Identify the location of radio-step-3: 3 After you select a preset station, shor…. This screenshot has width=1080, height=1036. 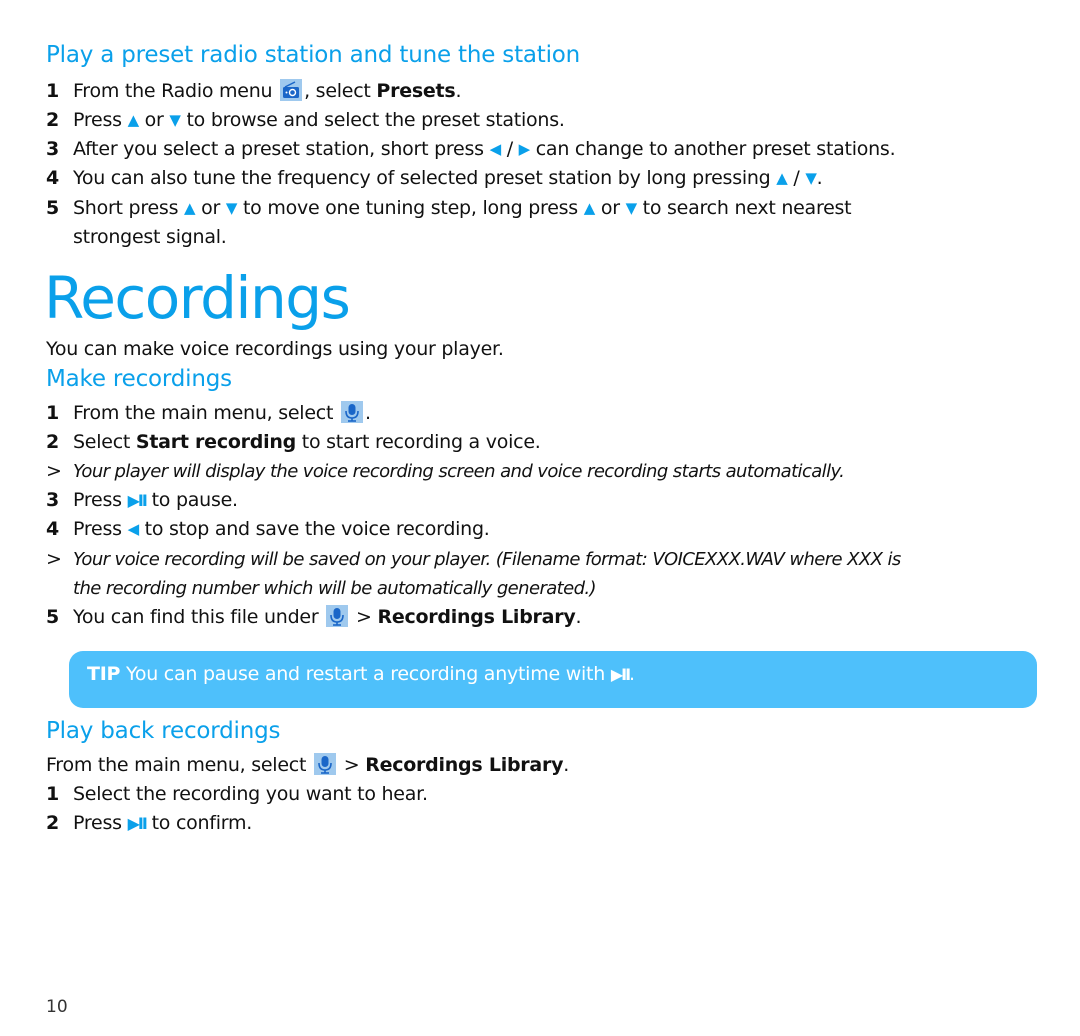
(471, 149).